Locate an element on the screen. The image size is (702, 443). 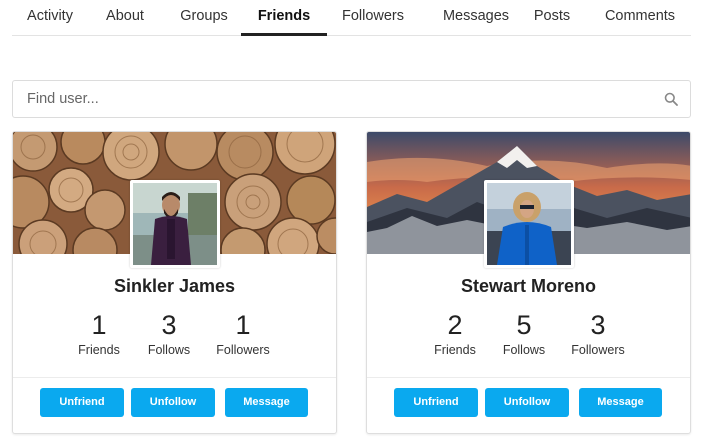
tab-comments: Comments is located at coordinates (640, 18).